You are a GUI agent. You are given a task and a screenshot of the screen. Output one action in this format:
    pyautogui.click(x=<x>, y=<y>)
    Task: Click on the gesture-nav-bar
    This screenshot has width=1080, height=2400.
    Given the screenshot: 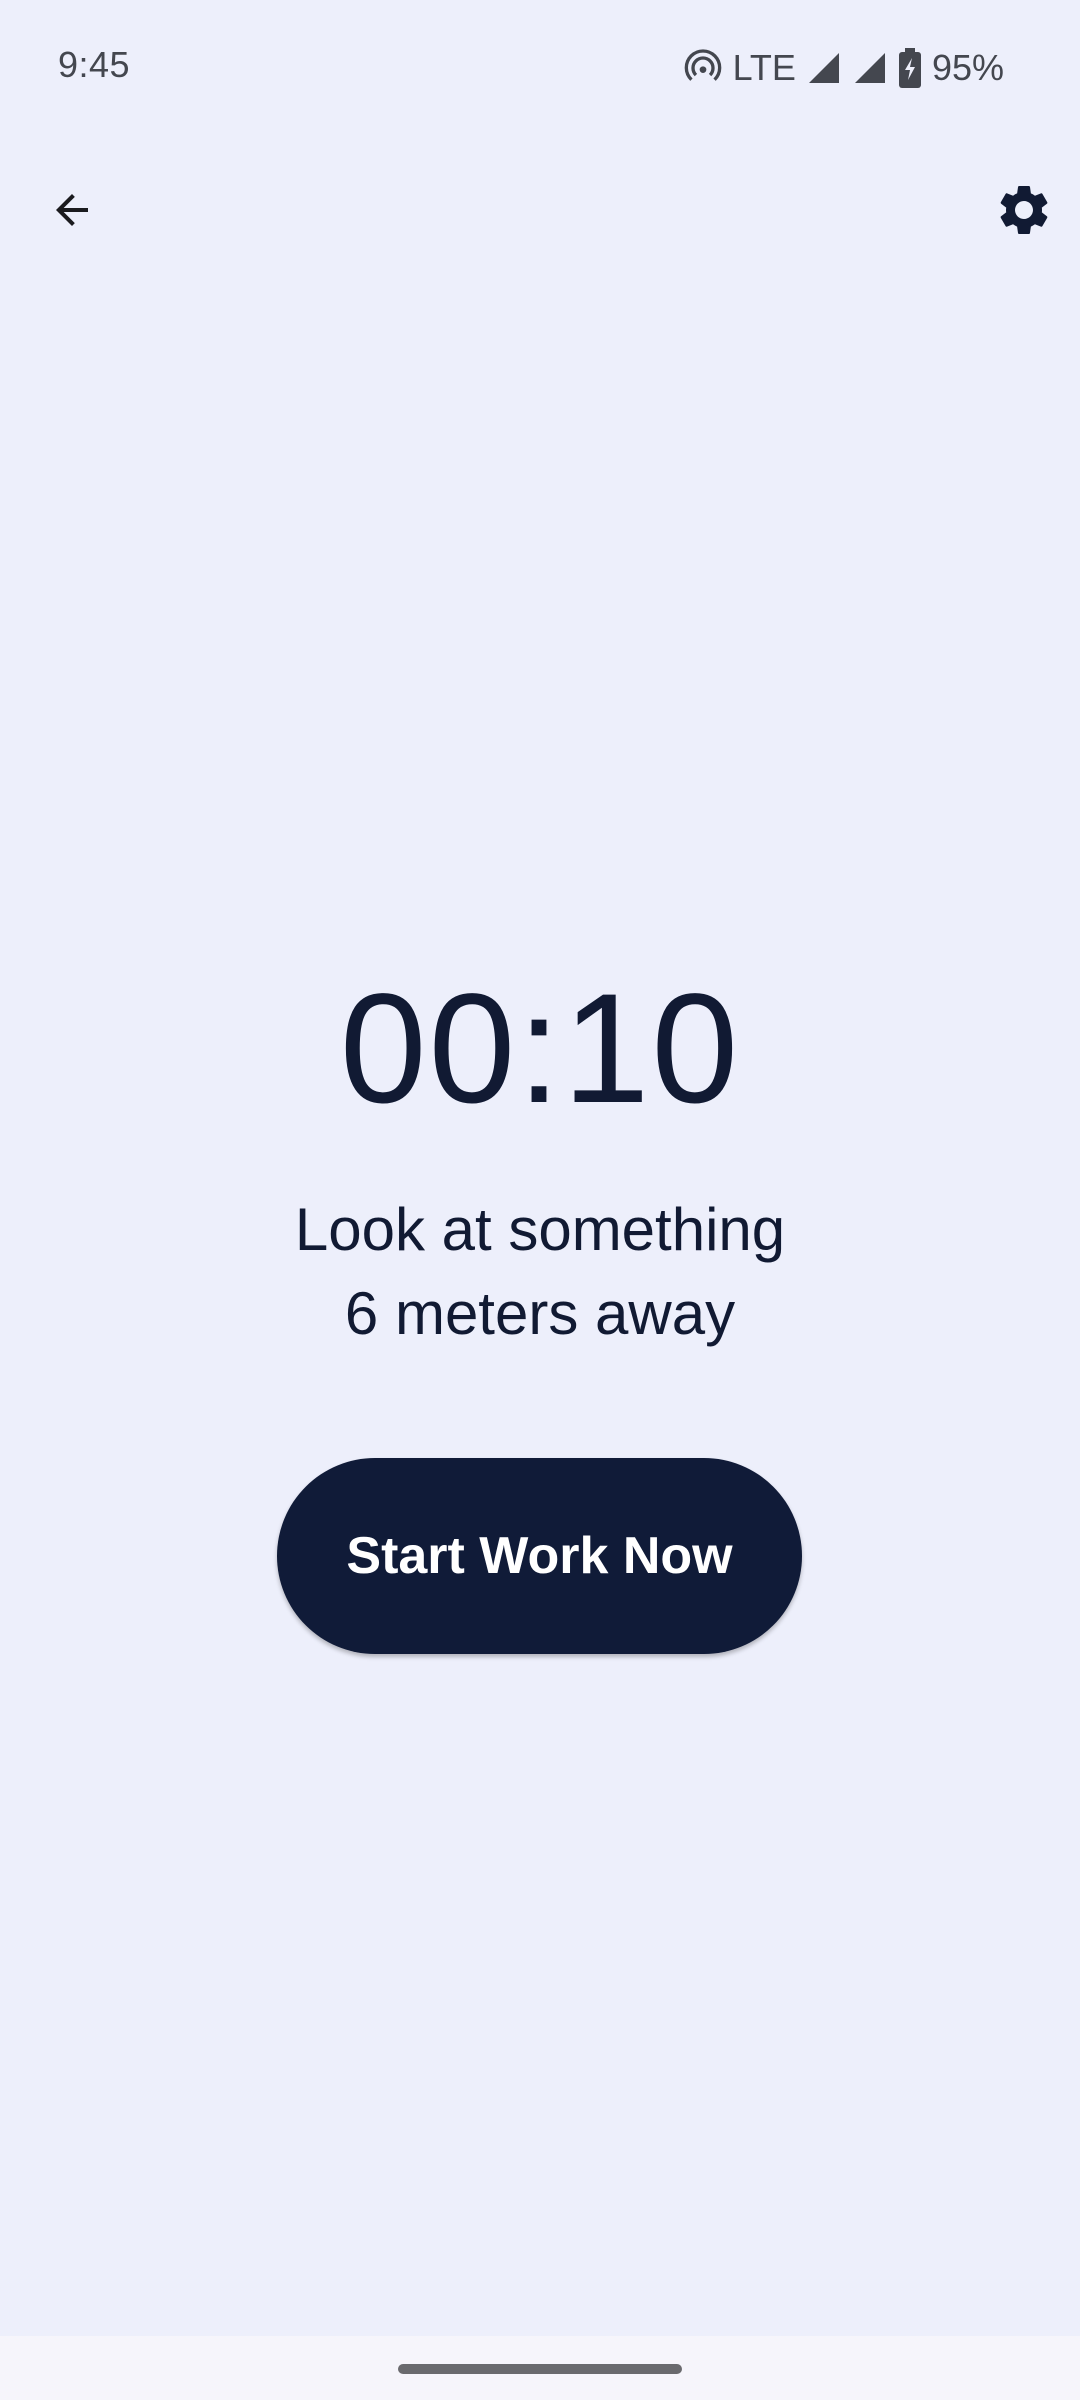 What is the action you would take?
    pyautogui.click(x=540, y=2368)
    